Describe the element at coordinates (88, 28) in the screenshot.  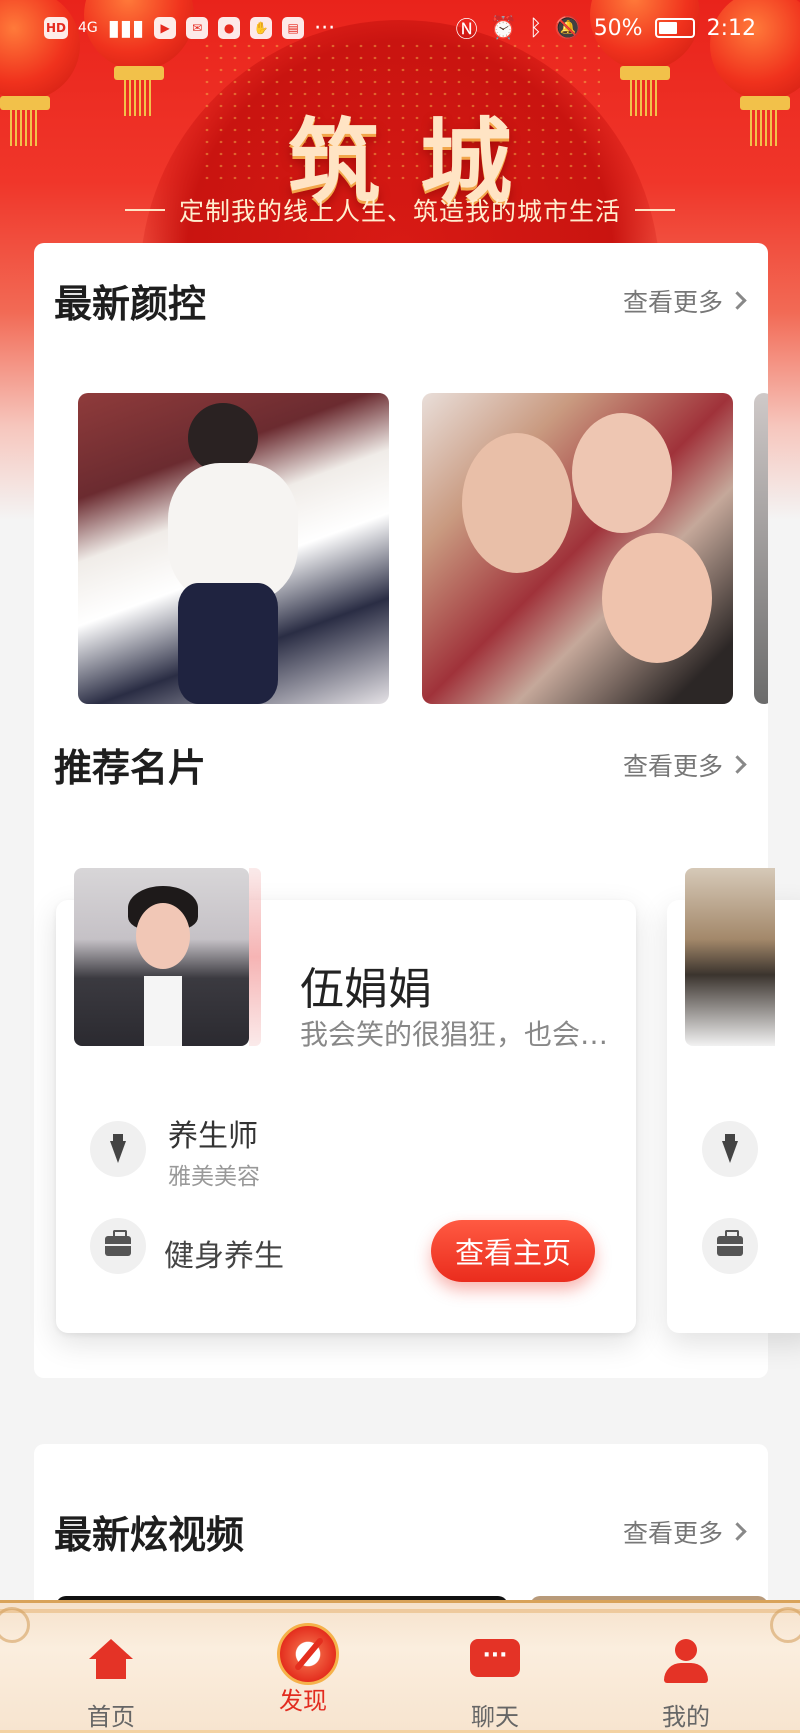
I see `network-4g-icon: 4G` at that location.